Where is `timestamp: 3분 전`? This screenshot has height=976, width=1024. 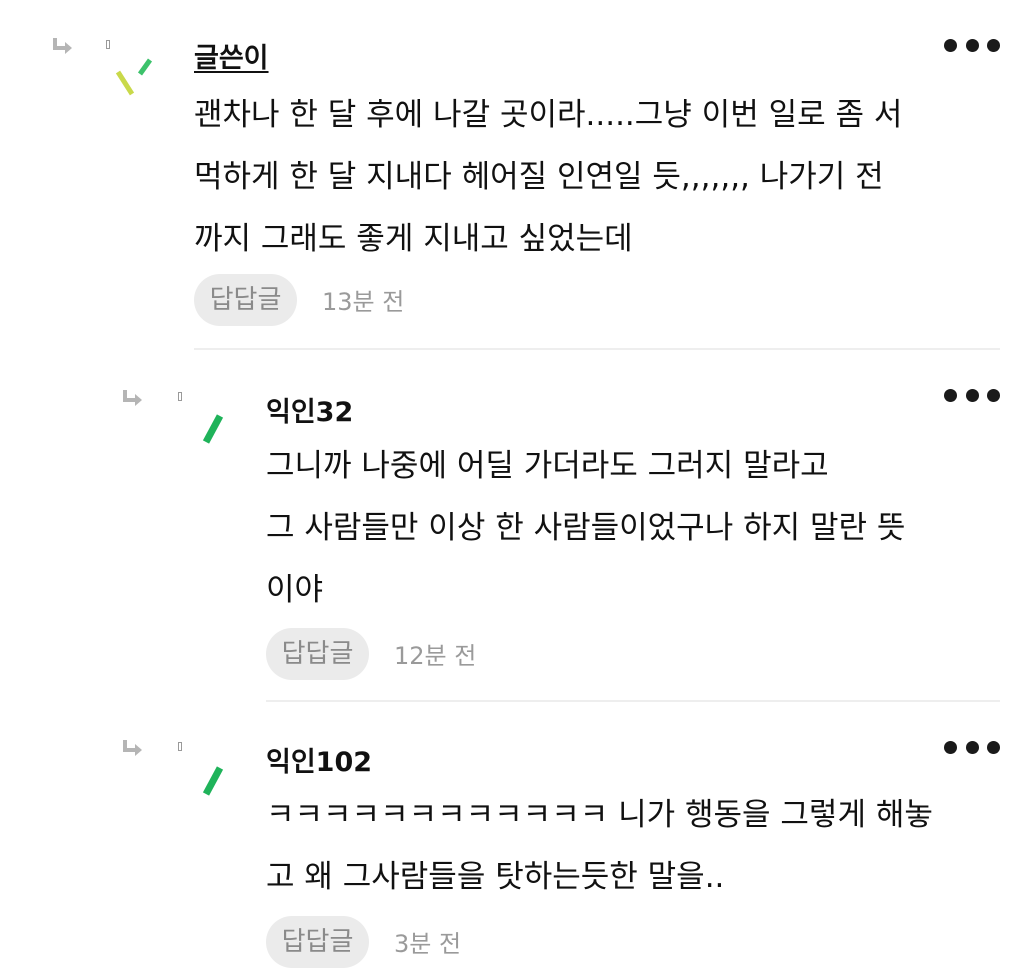
timestamp: 3분 전 is located at coordinates (428, 944).